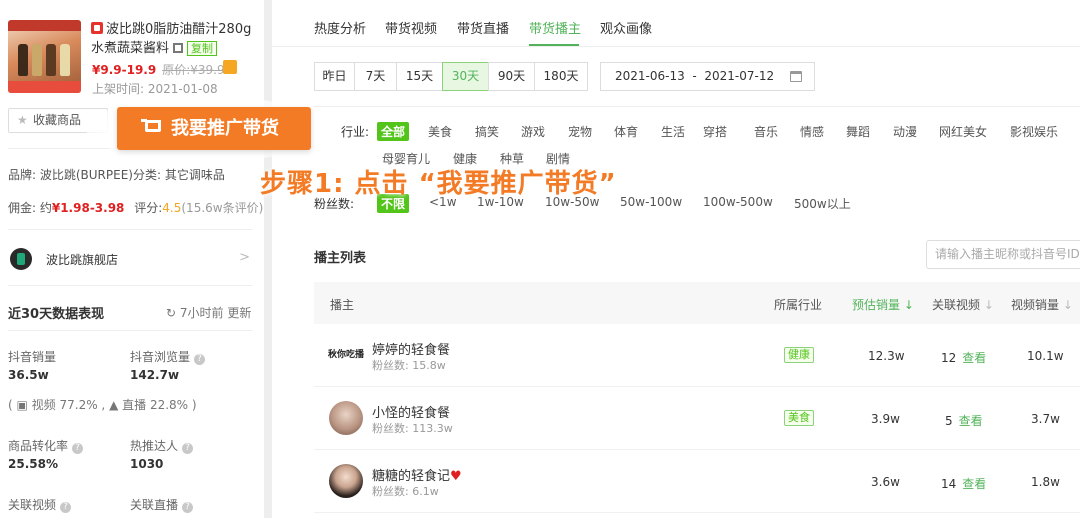 The image size is (1080, 518). I want to click on est-sales: 3.9w, so click(885, 419).